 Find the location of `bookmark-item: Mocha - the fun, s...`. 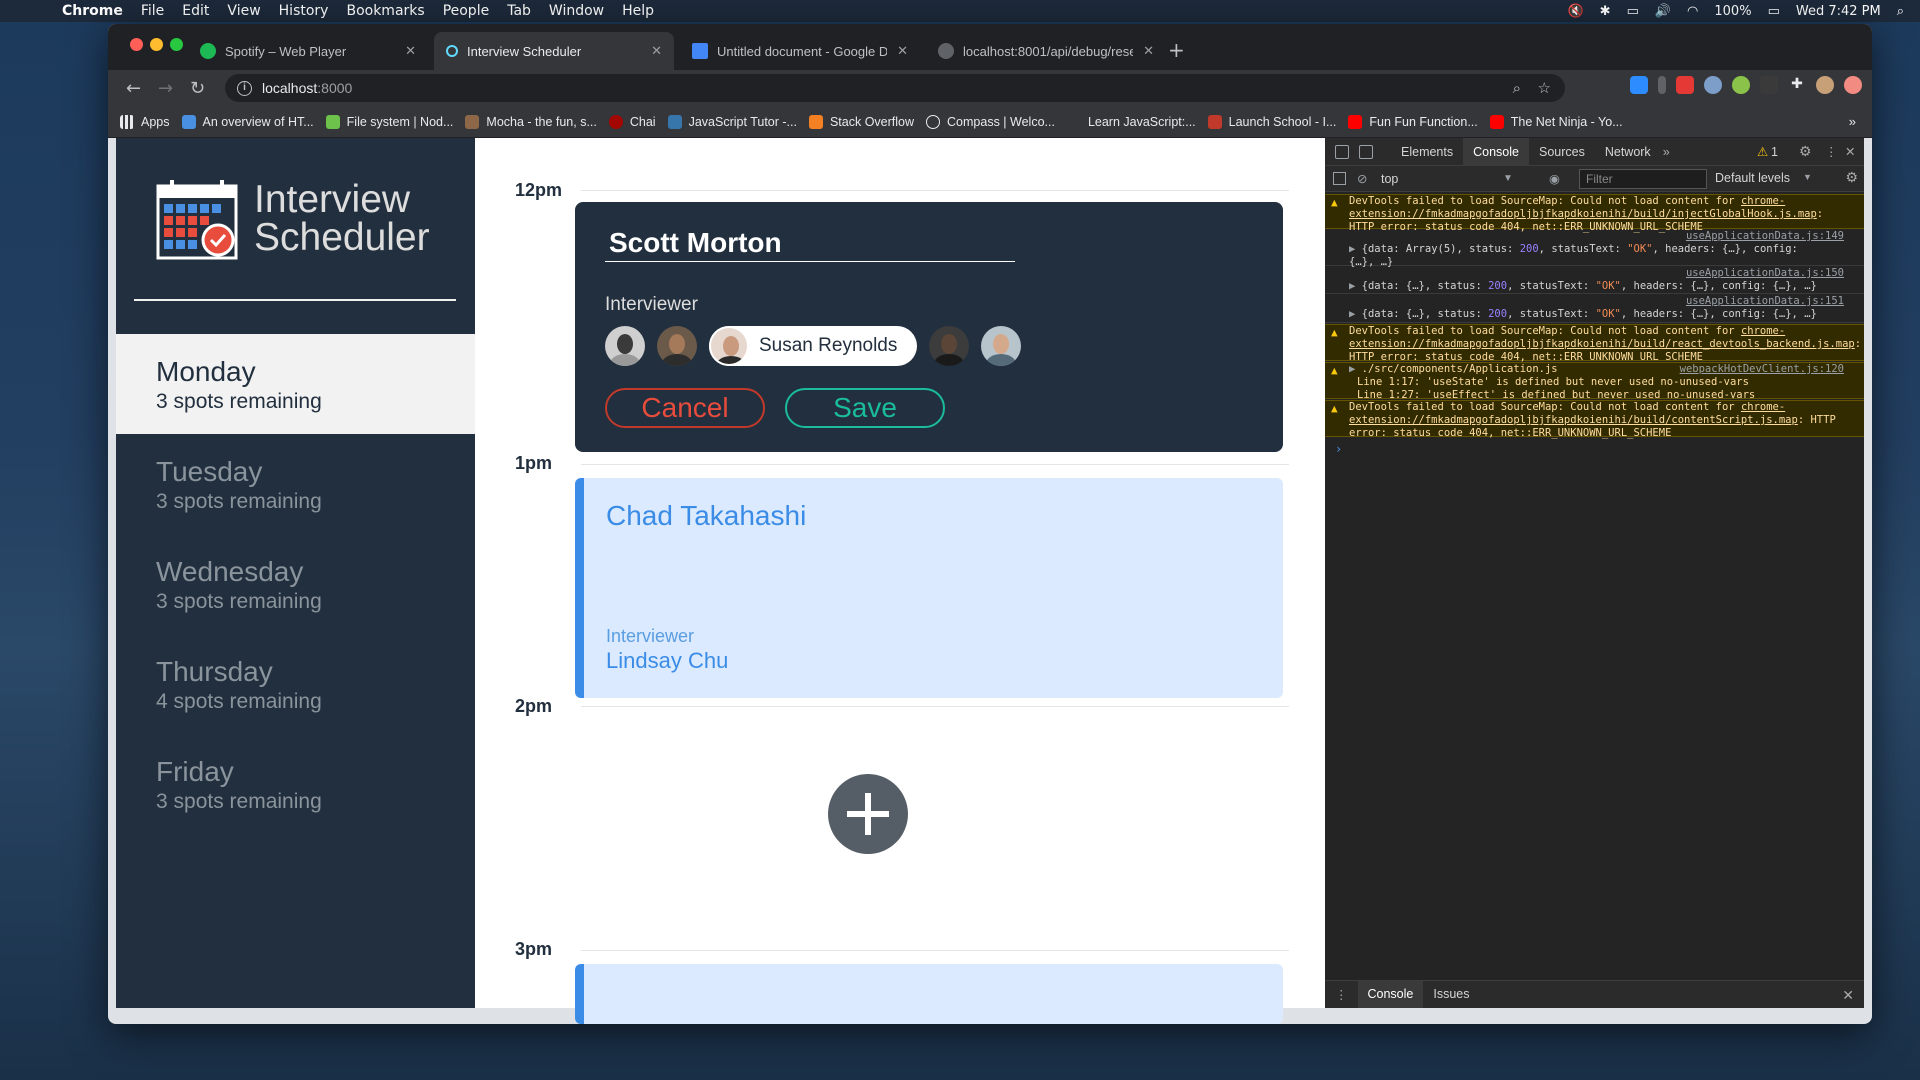

bookmark-item: Mocha - the fun, s... is located at coordinates (531, 121).